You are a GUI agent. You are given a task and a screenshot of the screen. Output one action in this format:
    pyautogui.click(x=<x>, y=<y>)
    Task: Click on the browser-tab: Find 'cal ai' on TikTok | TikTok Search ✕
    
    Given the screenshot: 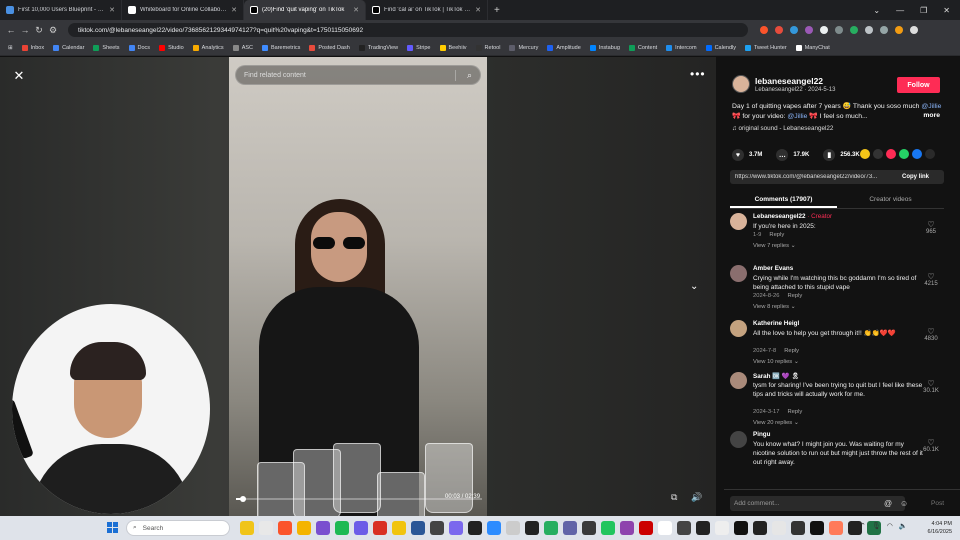 What is the action you would take?
    pyautogui.click(x=427, y=10)
    